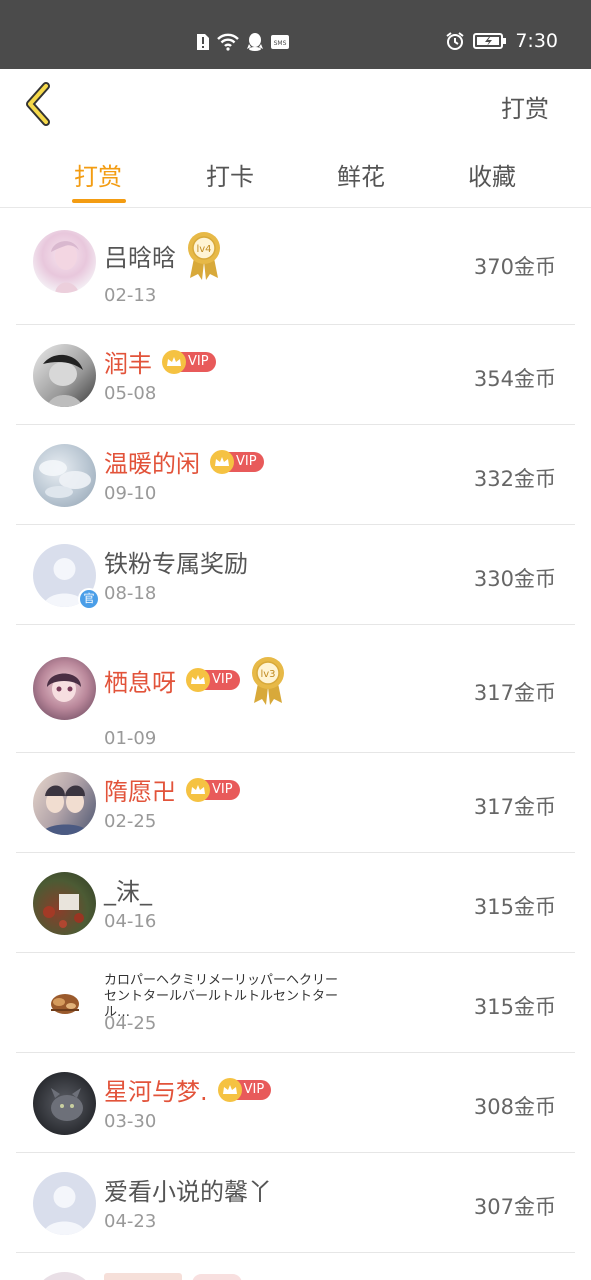  I want to click on date: 08-18, so click(130, 593).